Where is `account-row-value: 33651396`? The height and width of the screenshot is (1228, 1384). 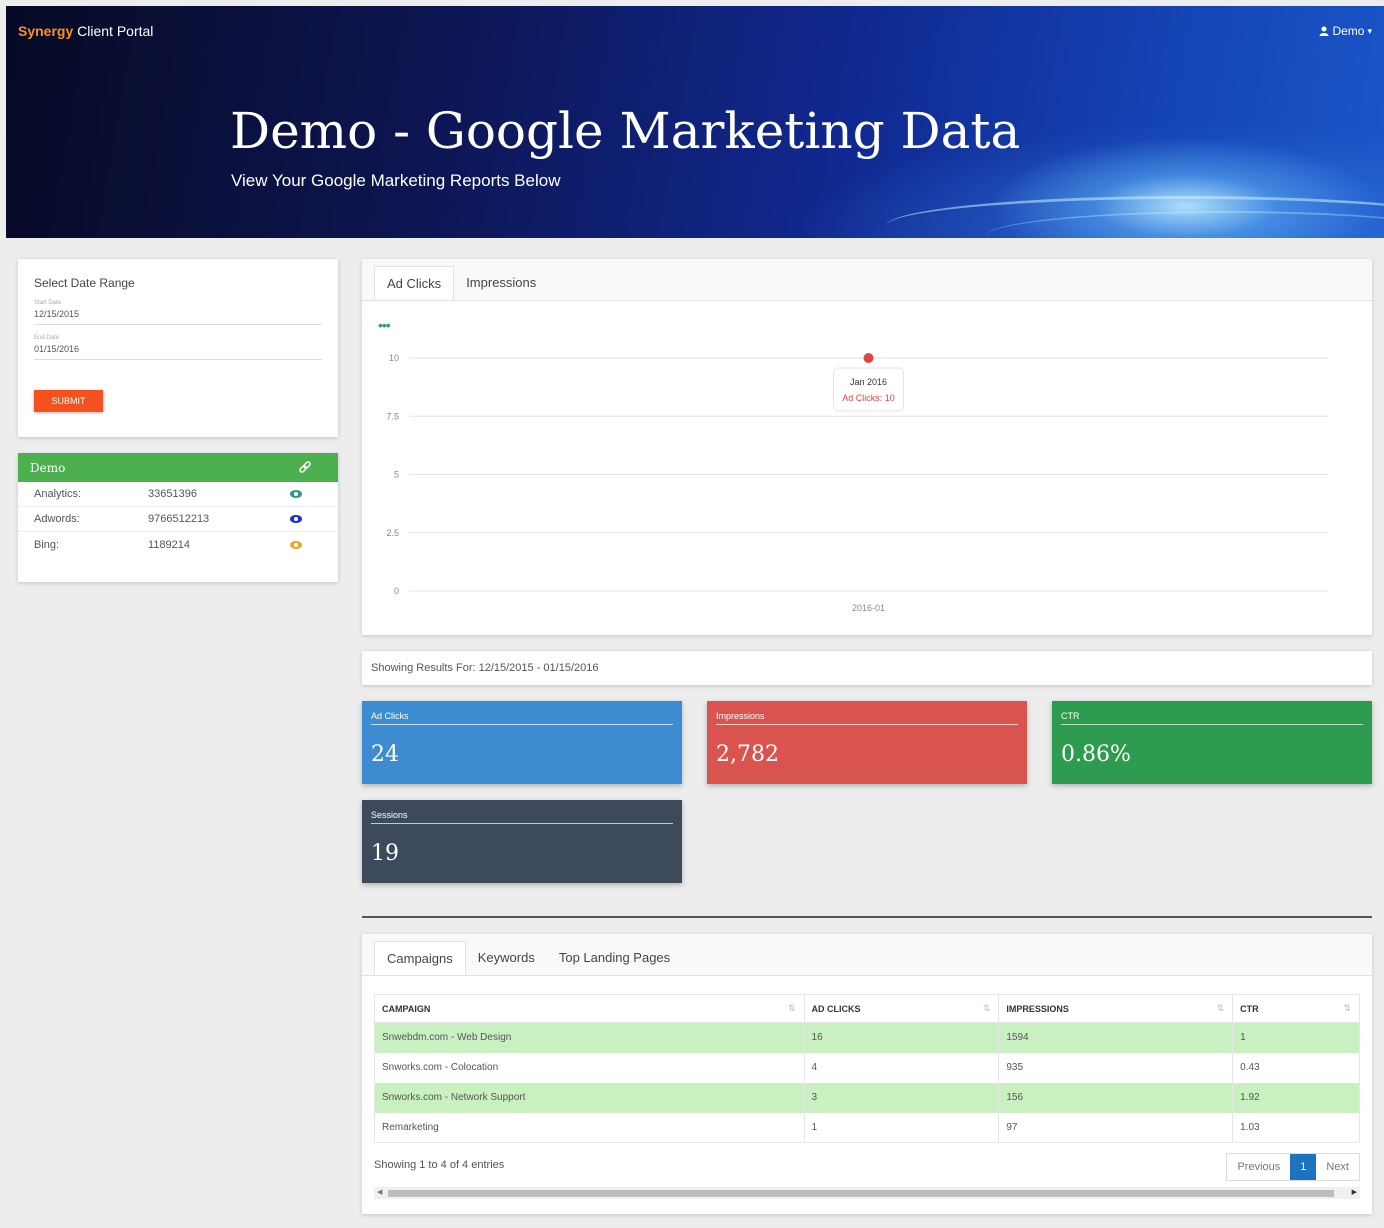 account-row-value: 33651396 is located at coordinates (172, 494).